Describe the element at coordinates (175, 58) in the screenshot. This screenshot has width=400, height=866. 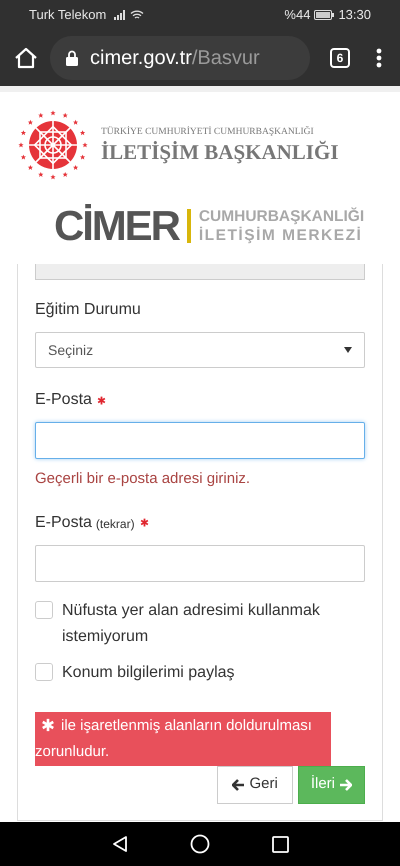
I see `url-text: cimer.gov.tr/Basvur` at that location.